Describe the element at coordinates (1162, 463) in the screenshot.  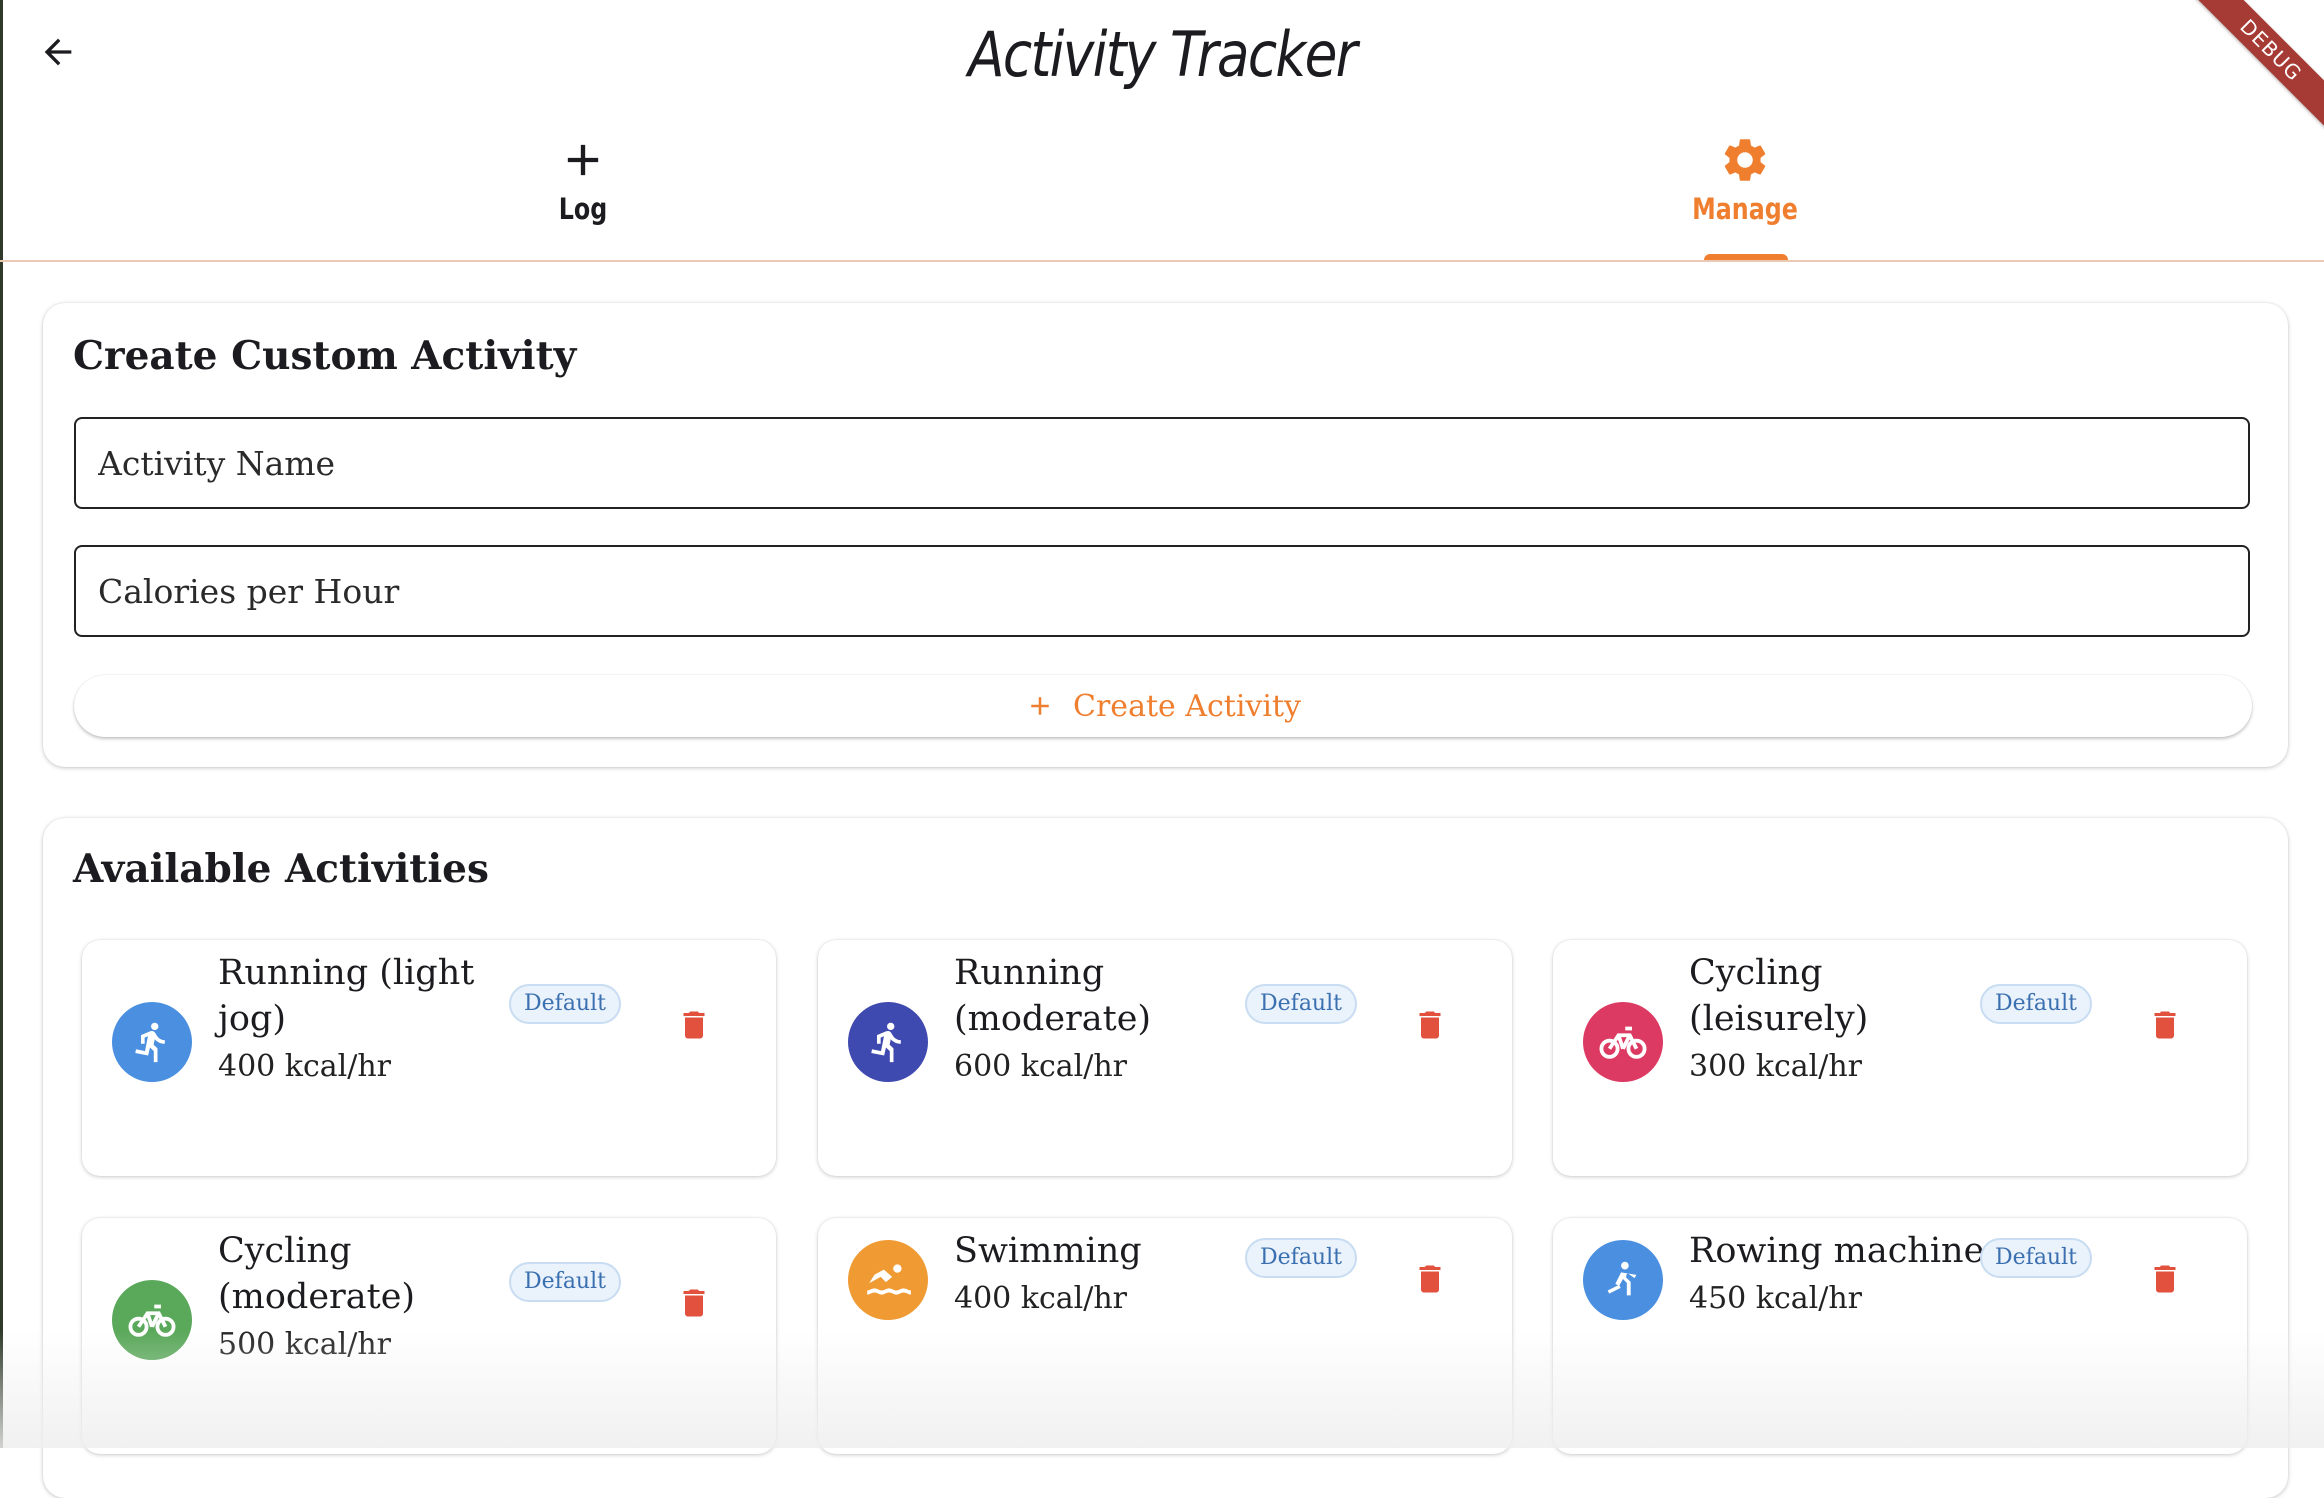
I see `activity-name-input` at that location.